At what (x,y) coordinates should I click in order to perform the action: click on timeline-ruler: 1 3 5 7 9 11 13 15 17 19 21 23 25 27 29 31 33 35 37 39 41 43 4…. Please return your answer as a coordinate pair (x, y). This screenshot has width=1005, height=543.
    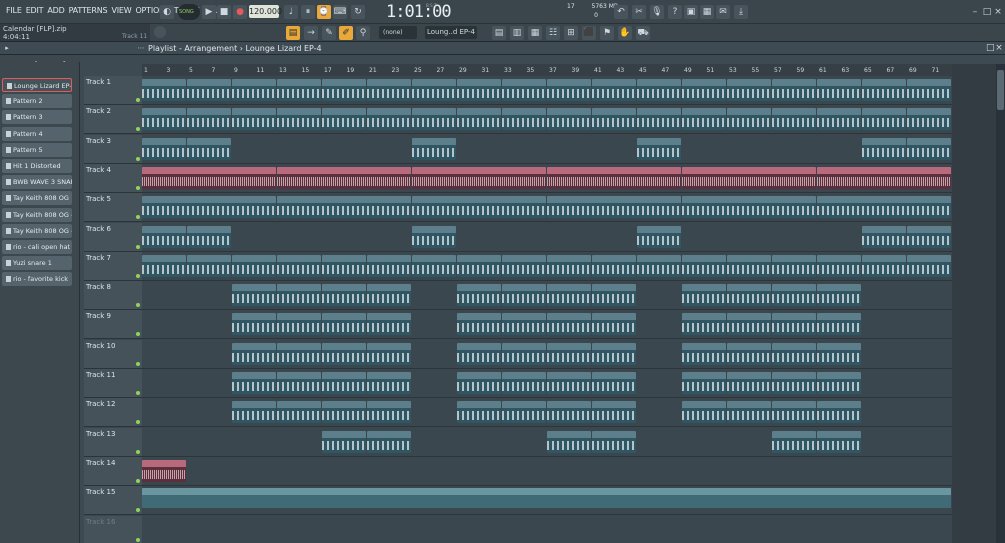
    Looking at the image, I should click on (552, 70).